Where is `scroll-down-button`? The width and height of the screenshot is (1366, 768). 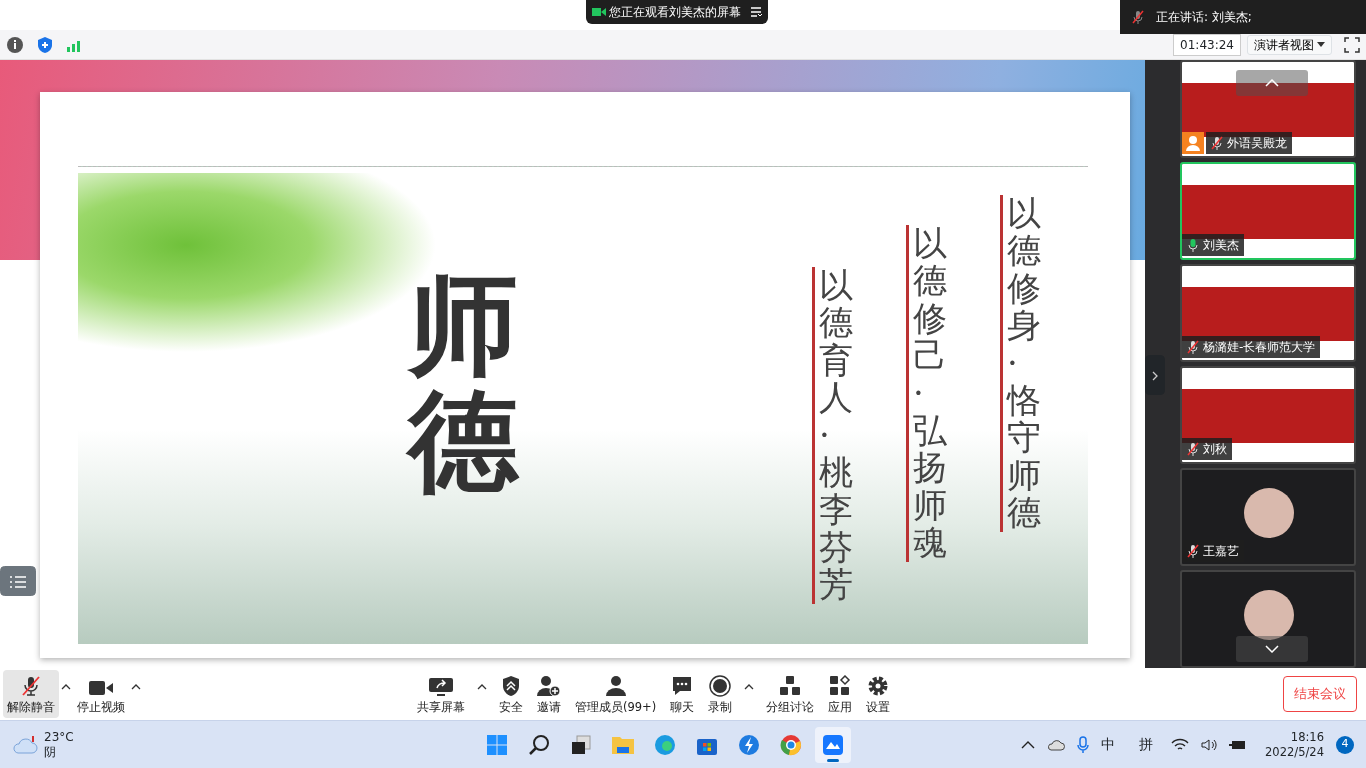 scroll-down-button is located at coordinates (1272, 649).